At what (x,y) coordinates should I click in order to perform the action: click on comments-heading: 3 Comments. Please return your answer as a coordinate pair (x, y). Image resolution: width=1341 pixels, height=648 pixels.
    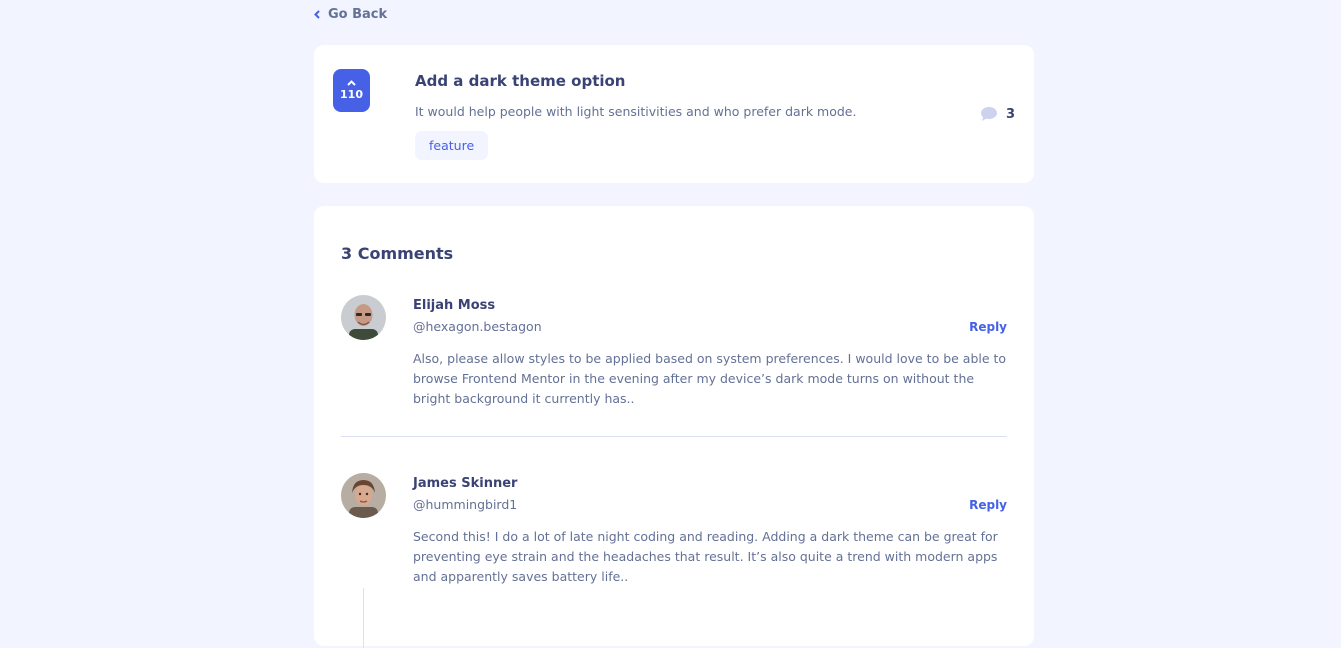
    Looking at the image, I should click on (397, 253).